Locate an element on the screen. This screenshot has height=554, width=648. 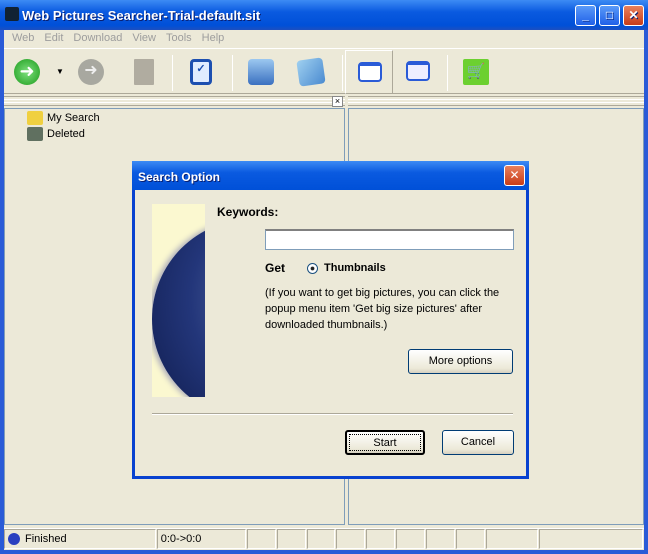
recycle-bin-icon is located at coordinates (35, 134).